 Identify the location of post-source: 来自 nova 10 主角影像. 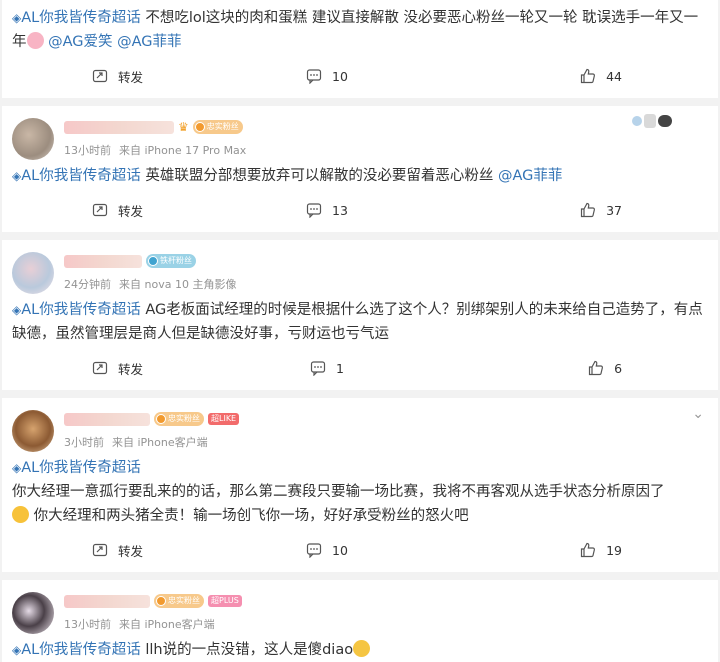
(178, 284).